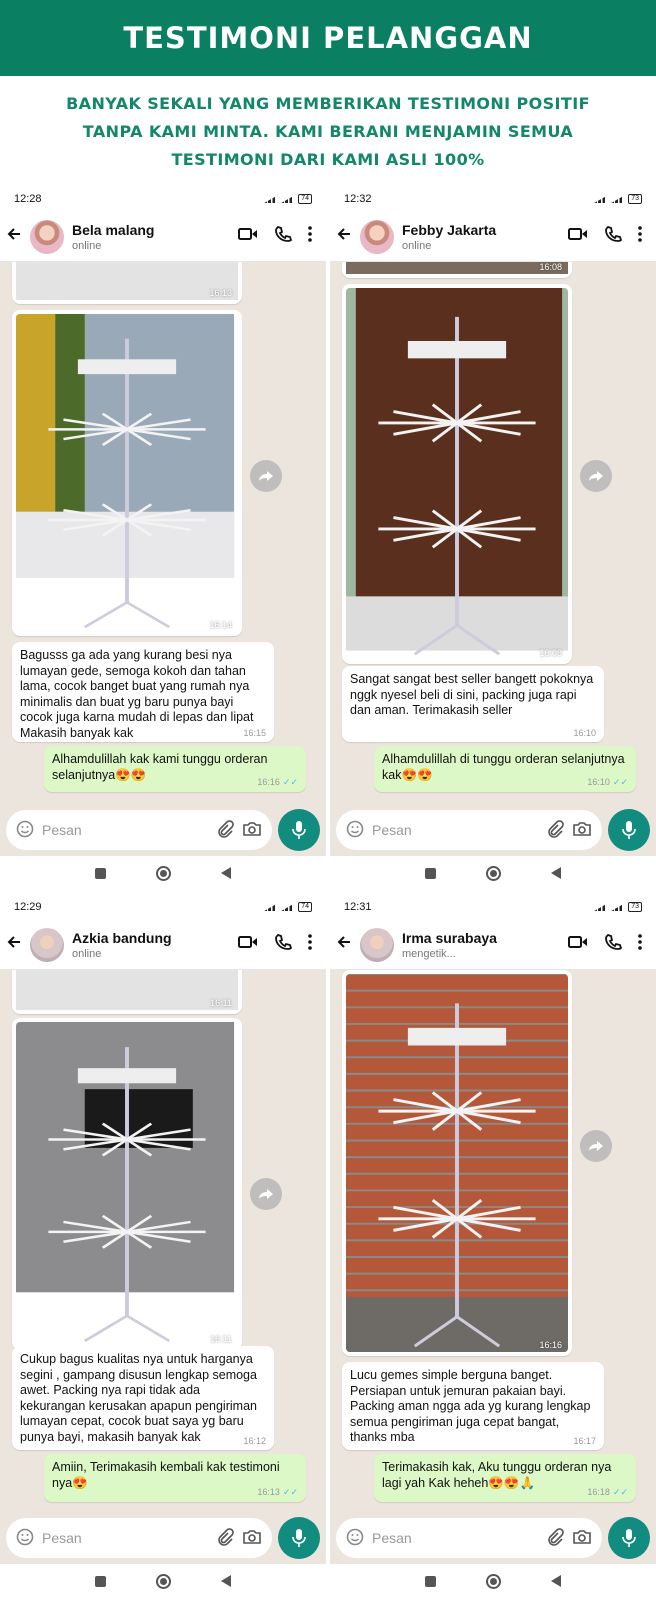 The image size is (656, 1600). Describe the element at coordinates (155, 237) in the screenshot. I see `contact-info: Bela malang online` at that location.